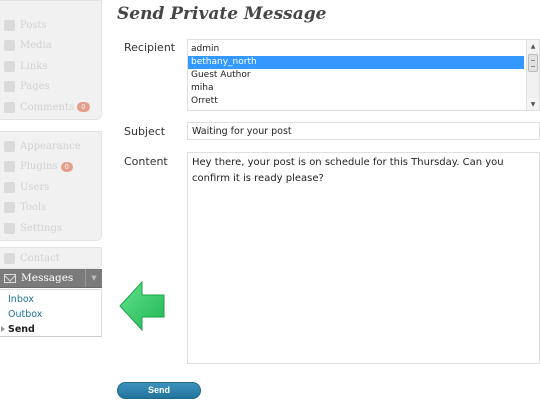  What do you see at coordinates (50, 299) in the screenshot?
I see `submenu-item-inbox: Inbox` at bounding box center [50, 299].